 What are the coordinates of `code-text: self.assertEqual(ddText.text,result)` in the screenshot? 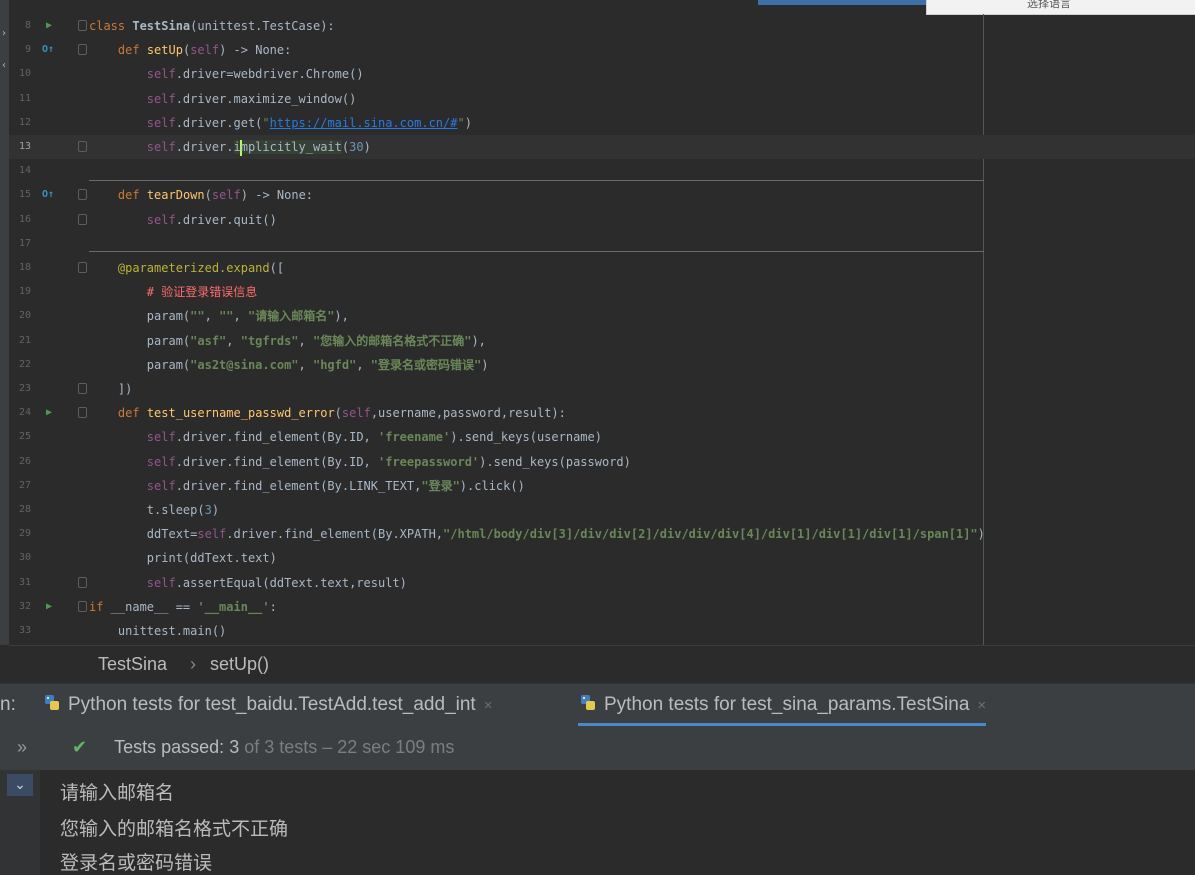 It's located at (276, 582).